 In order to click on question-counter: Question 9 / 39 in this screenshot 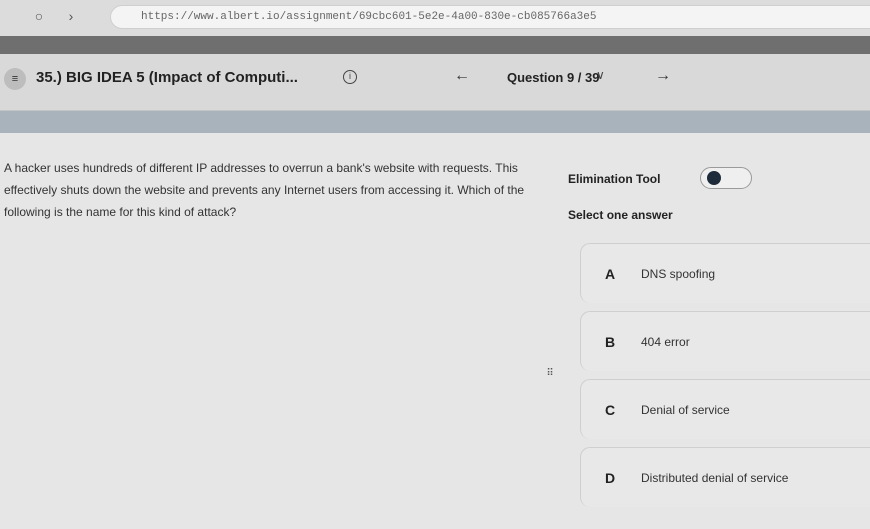, I will do `click(553, 77)`.